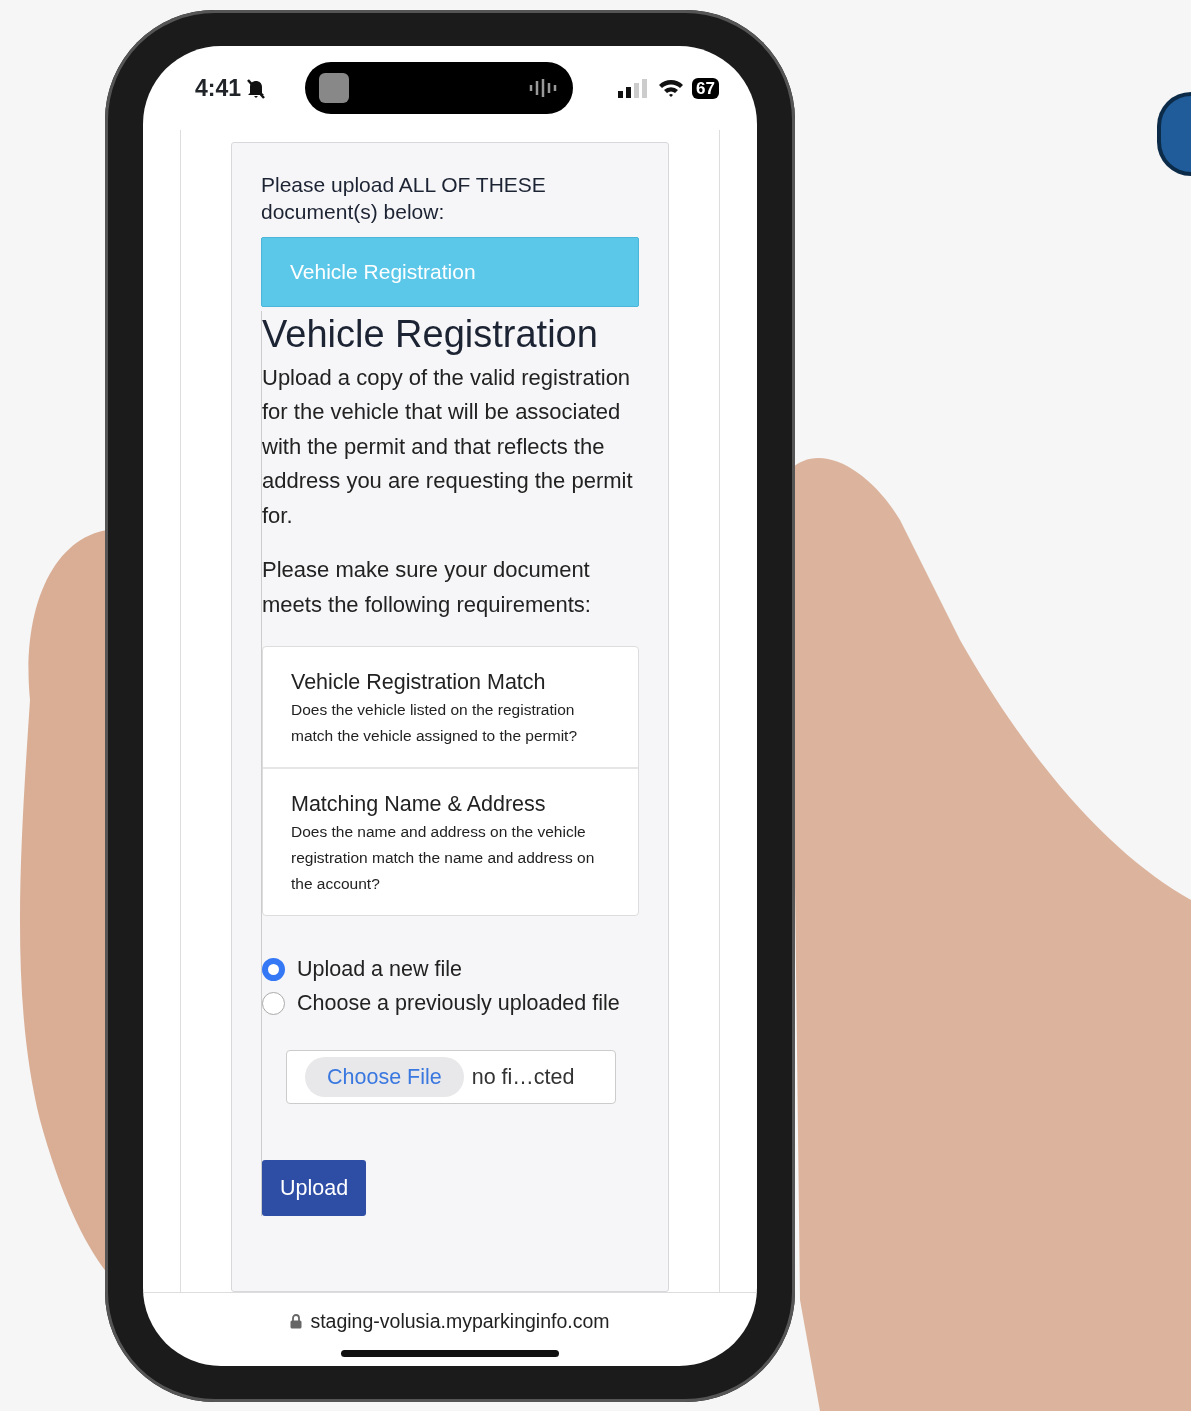  Describe the element at coordinates (430, 334) in the screenshot. I see `document-heading: Vehicle Registration` at that location.